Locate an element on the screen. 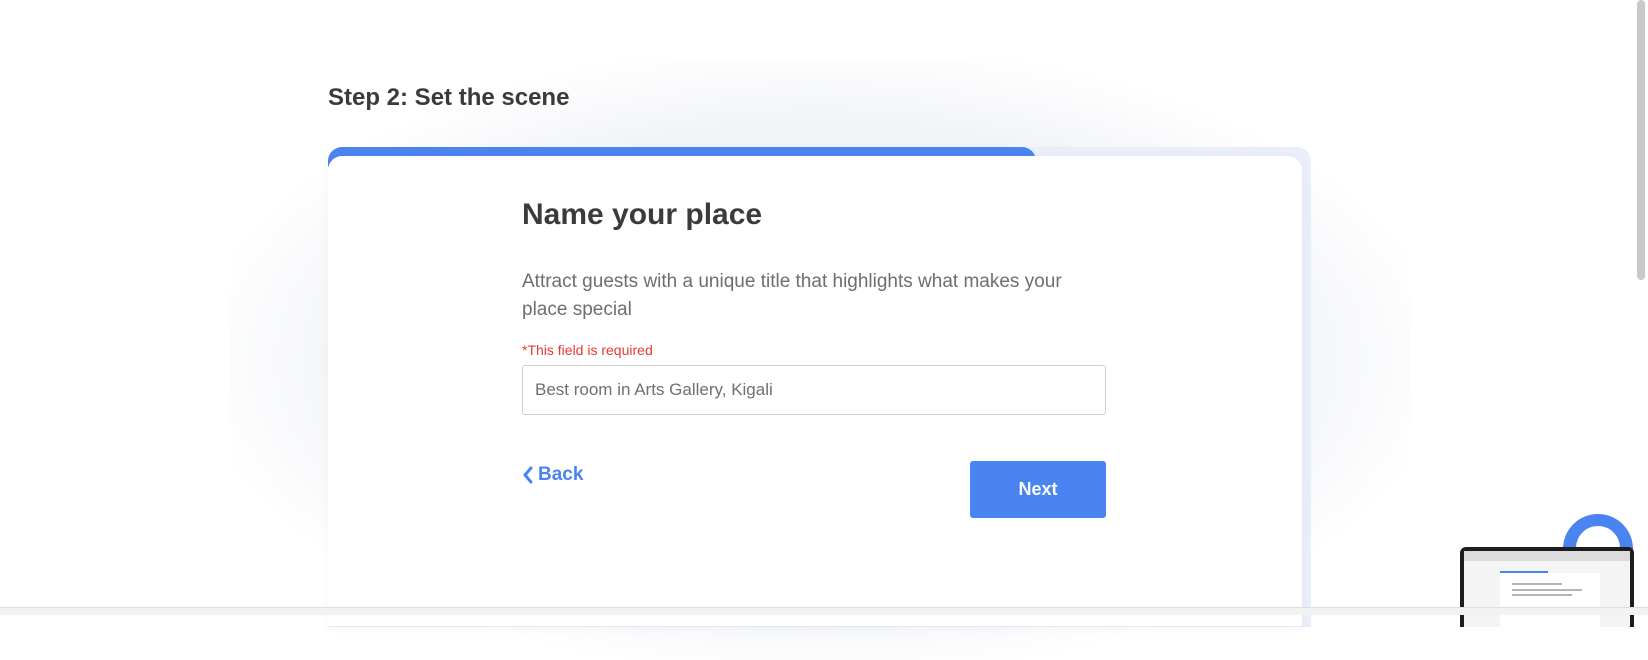 This screenshot has height=660, width=1648. preview-panel is located at coordinates (1550, 600).